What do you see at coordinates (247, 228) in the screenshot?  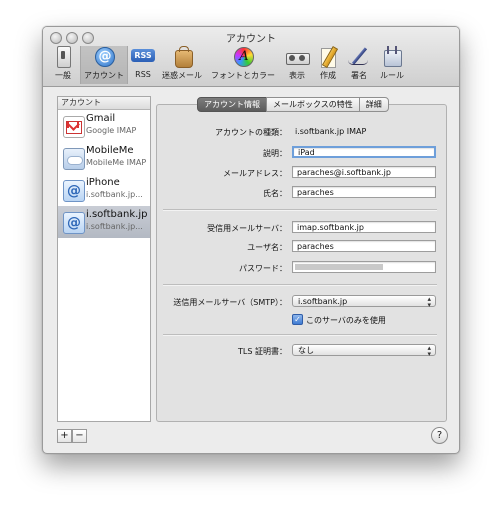 I see `incoming-server-label: 受信用メールサーバ：` at bounding box center [247, 228].